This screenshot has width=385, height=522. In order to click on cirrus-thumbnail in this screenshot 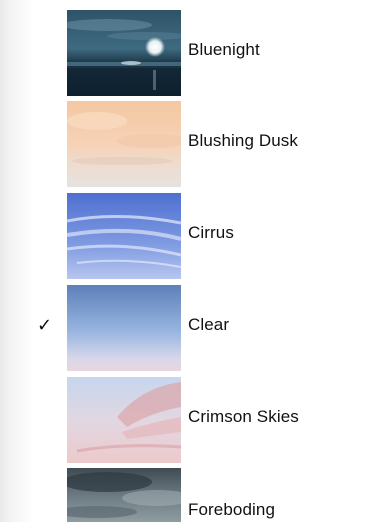, I will do `click(124, 236)`.